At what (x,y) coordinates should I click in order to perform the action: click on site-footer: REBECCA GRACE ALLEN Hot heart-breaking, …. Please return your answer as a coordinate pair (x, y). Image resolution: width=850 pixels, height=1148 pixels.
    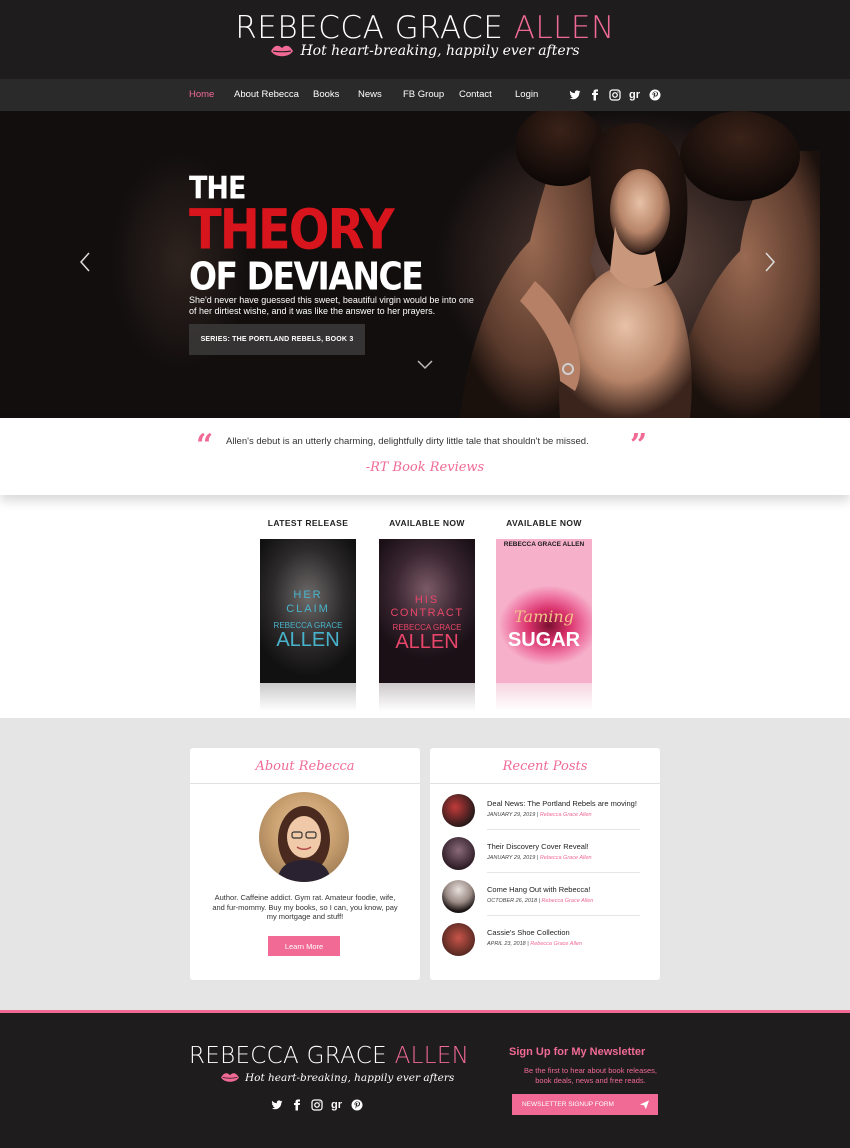
    Looking at the image, I should click on (425, 1079).